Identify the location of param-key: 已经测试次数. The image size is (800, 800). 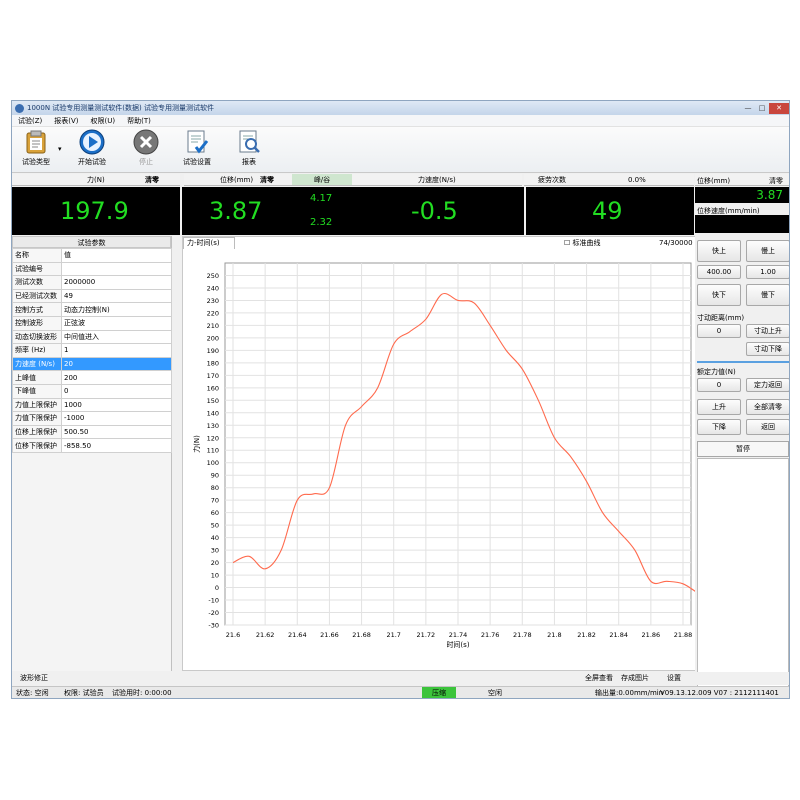
(37, 296).